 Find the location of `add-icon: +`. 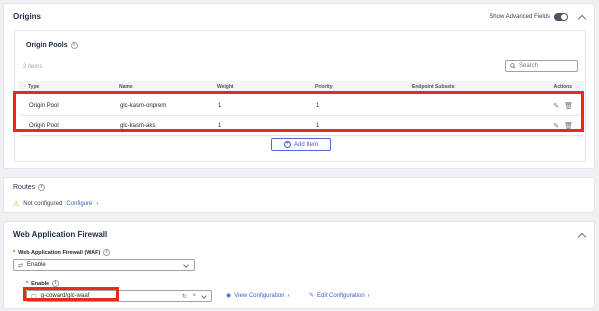

add-icon: + is located at coordinates (287, 144).